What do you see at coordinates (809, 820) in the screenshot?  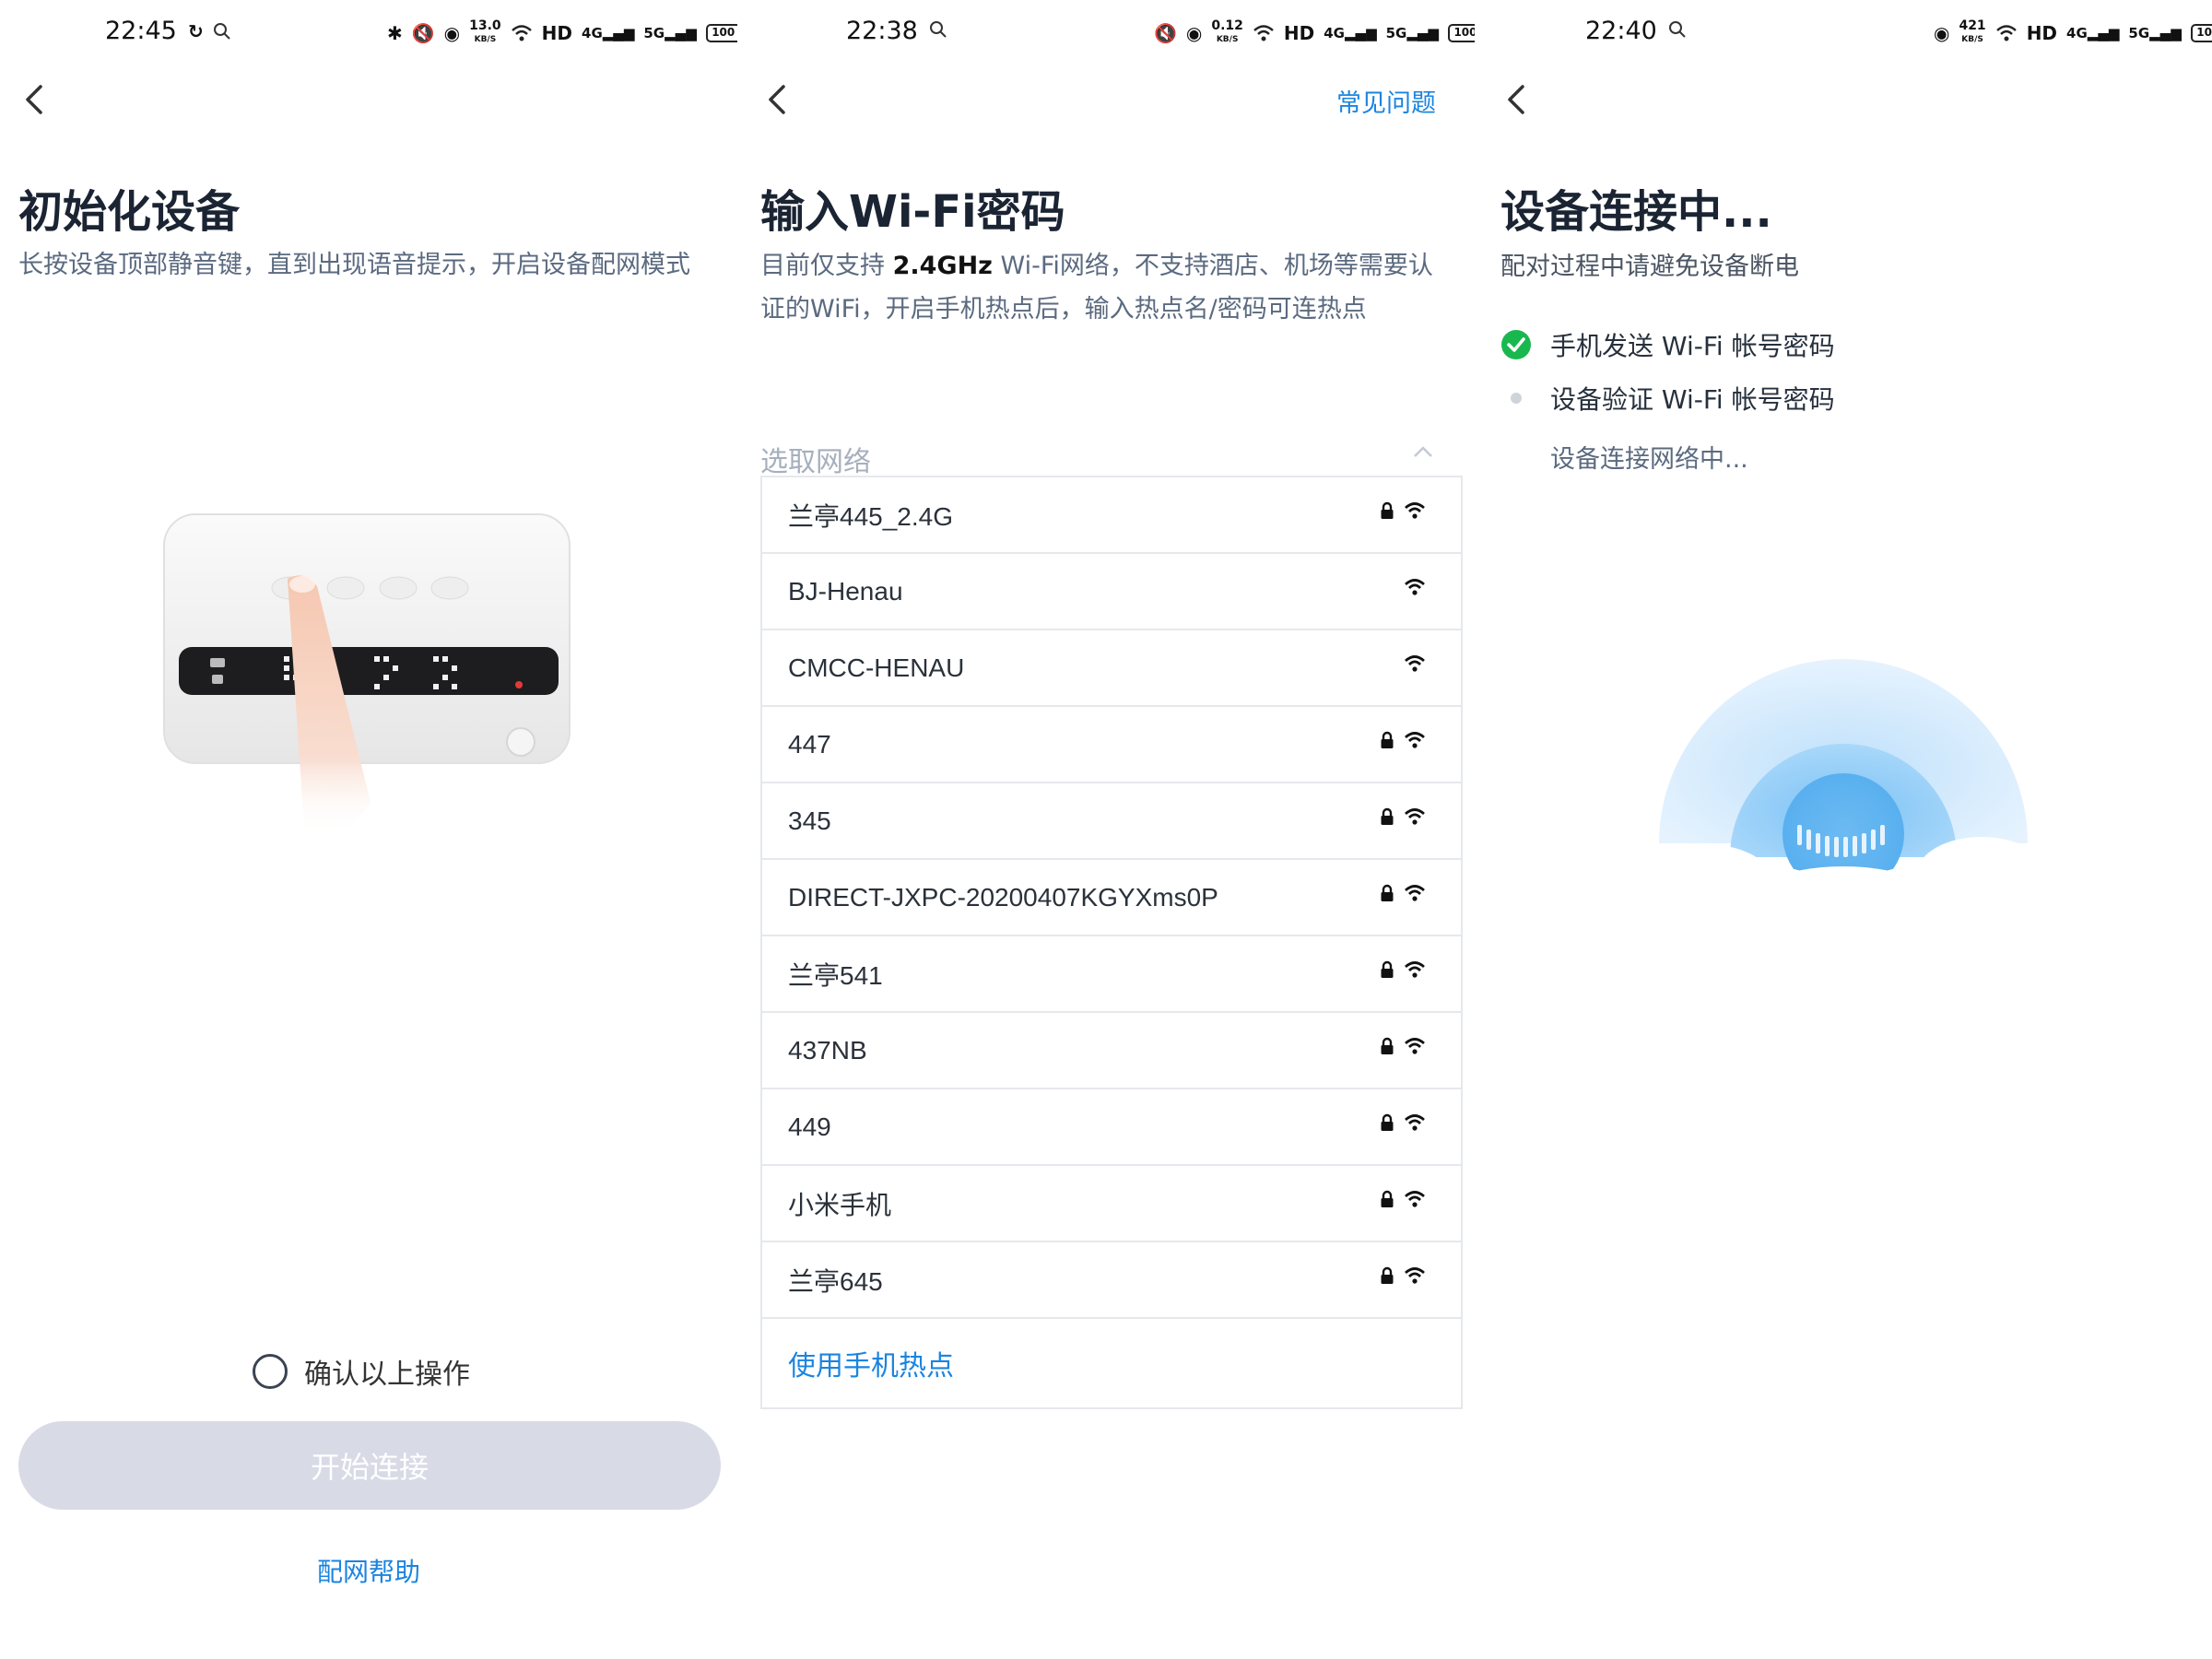 I see `wifi-network-name: 345` at bounding box center [809, 820].